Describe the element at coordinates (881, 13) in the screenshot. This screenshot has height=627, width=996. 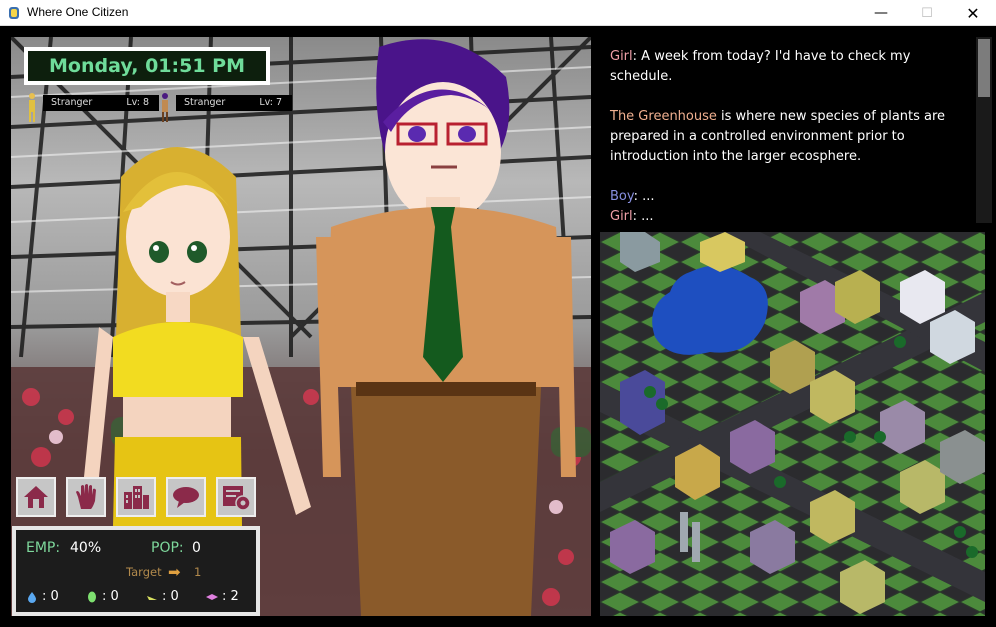
I see `minimize-button: —` at that location.